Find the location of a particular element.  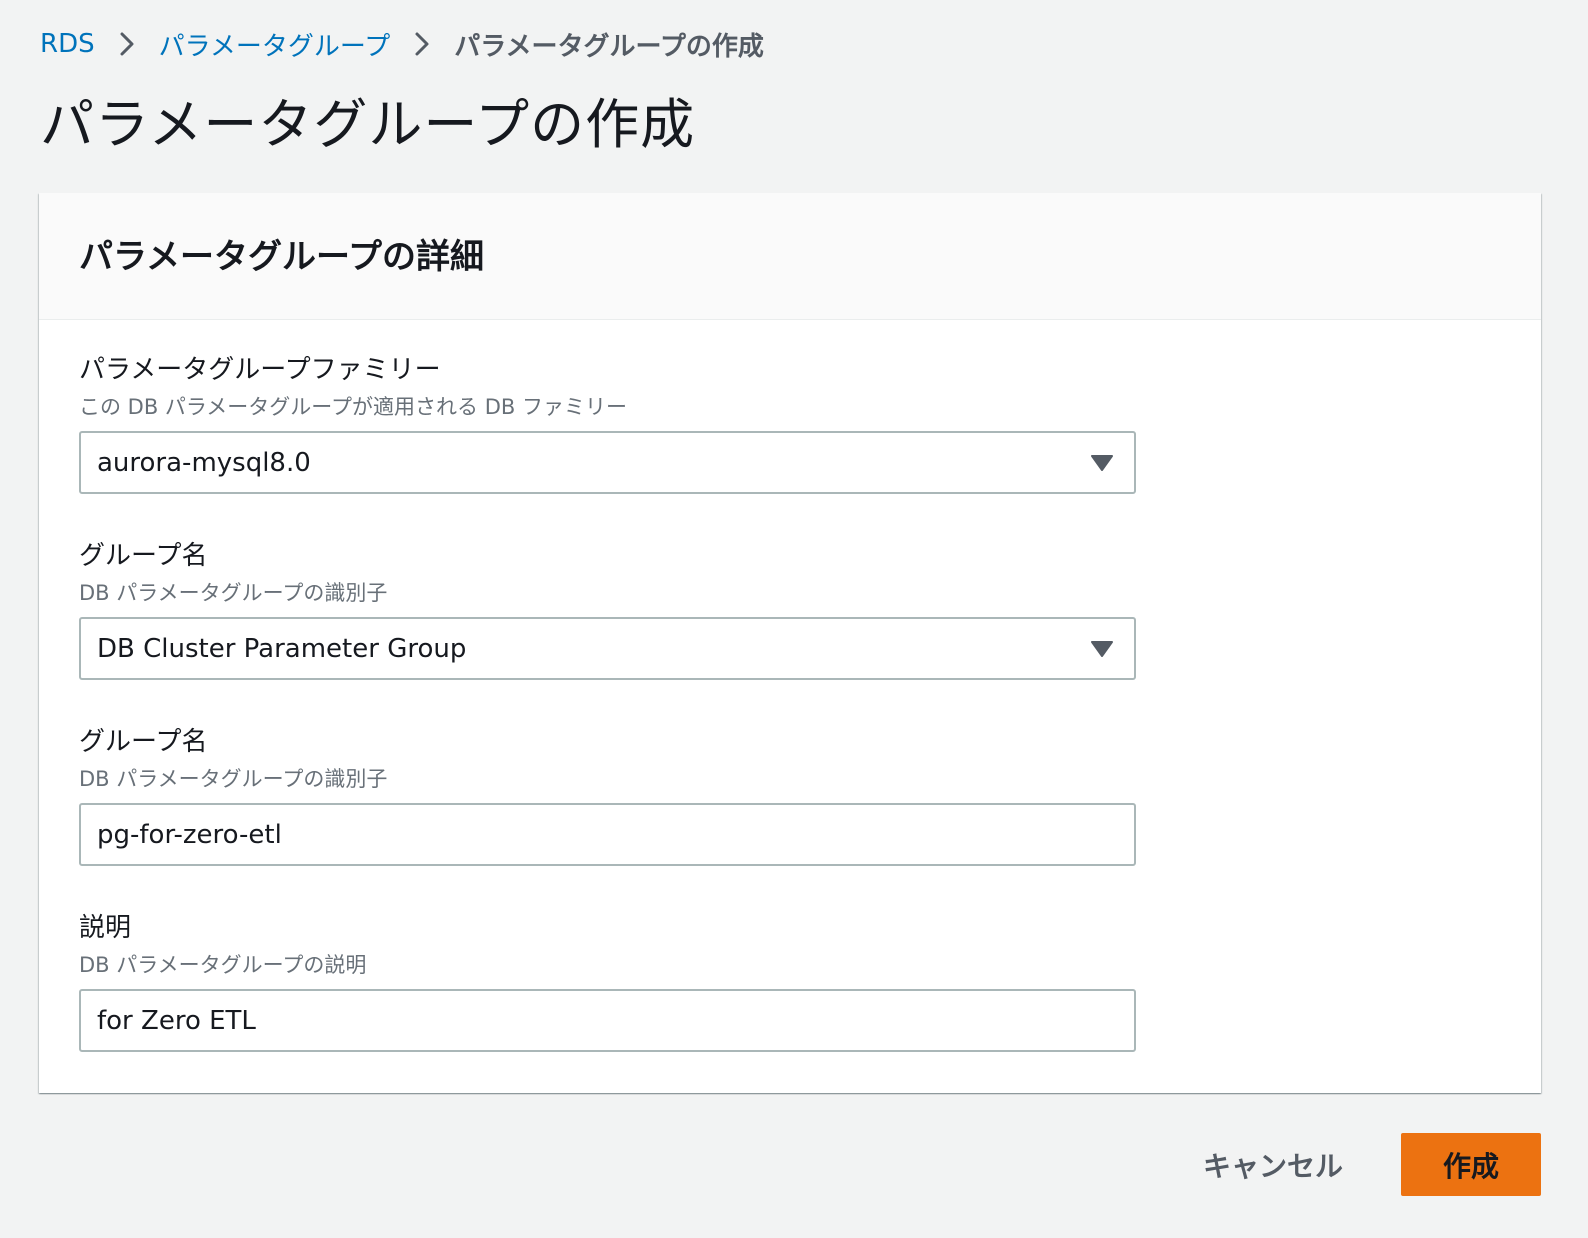

breadcrumb-link-parameter-groups: パラメータグループ is located at coordinates (275, 44).